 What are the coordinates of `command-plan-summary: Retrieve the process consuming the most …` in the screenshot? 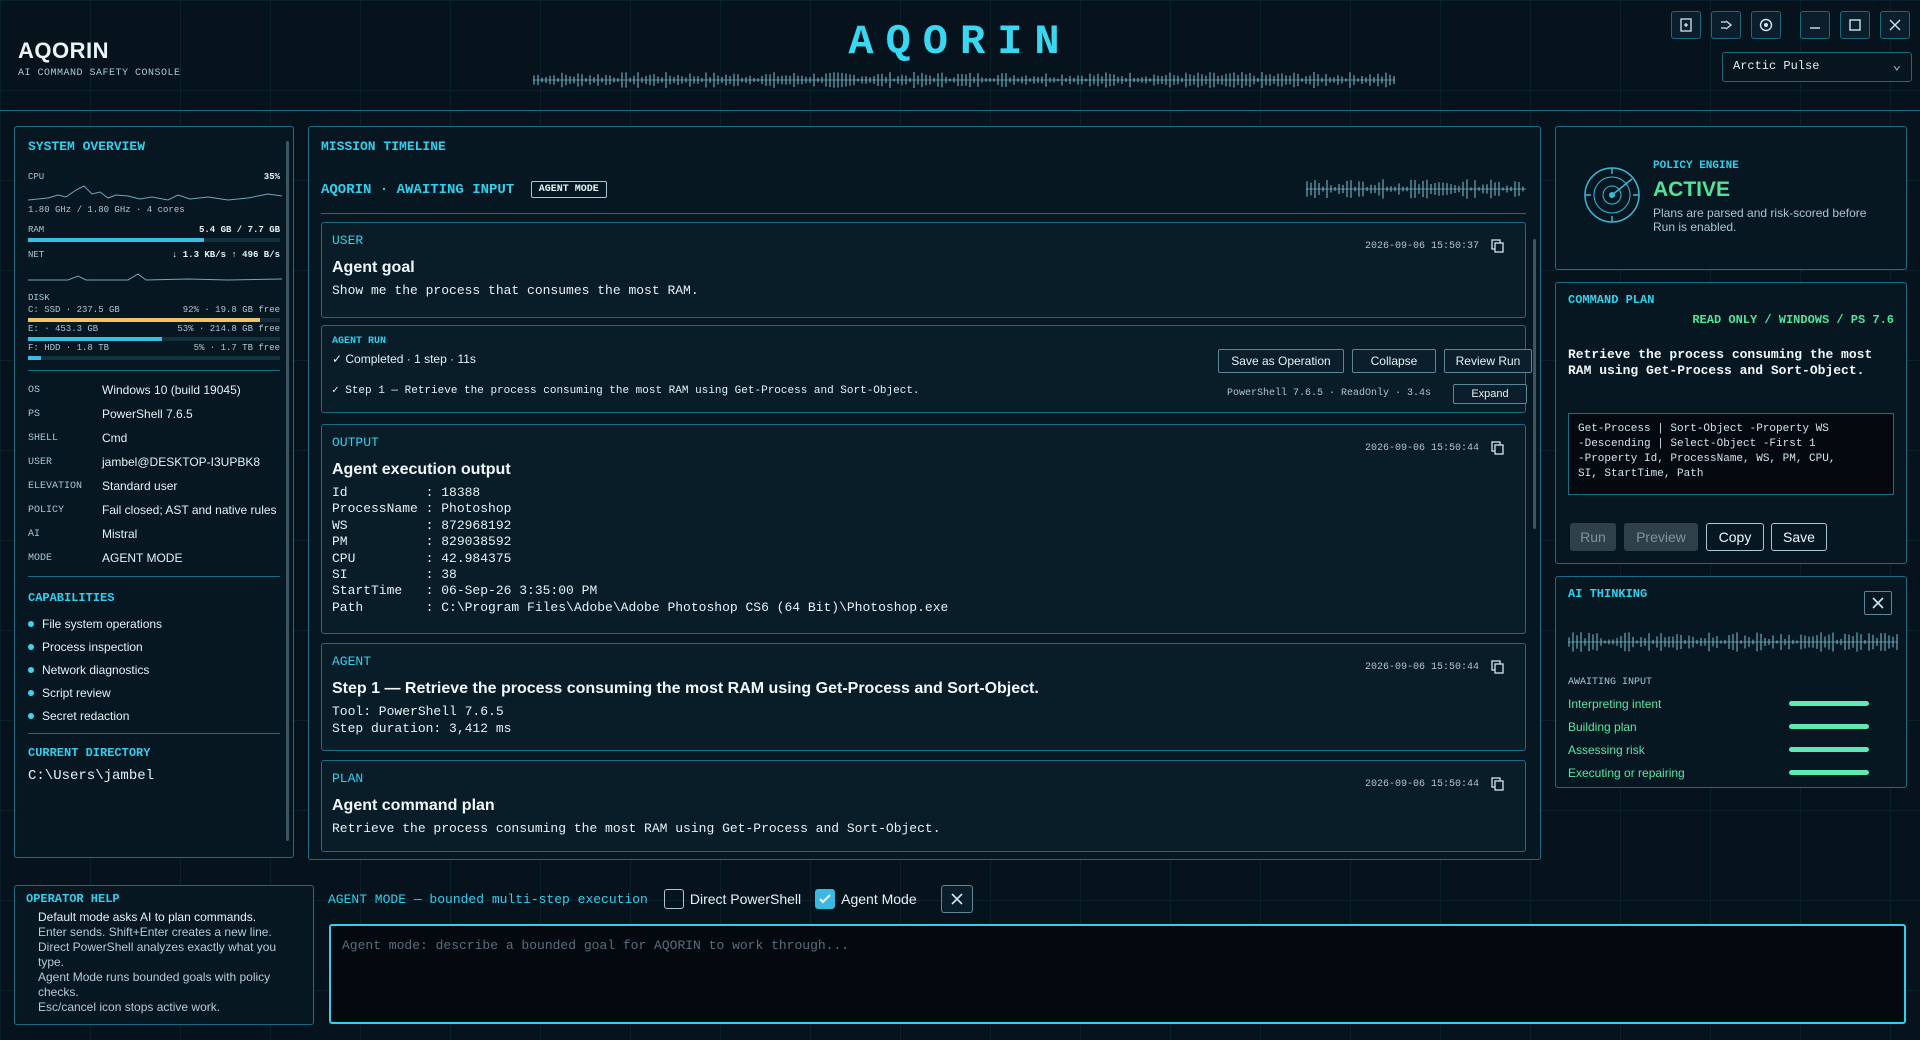 It's located at (1720, 362).